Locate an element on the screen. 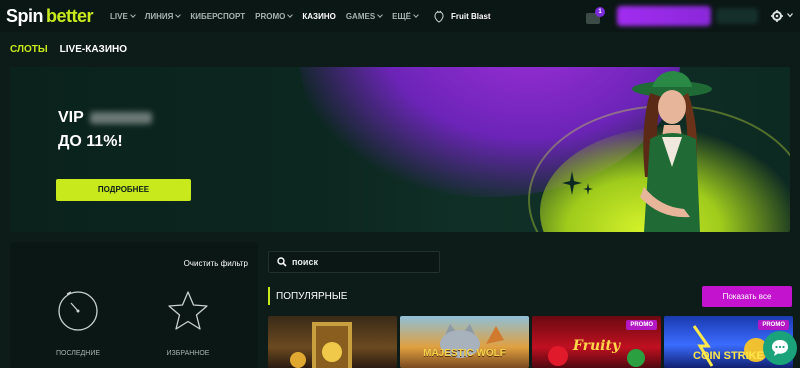 The height and width of the screenshot is (368, 800). search-box is located at coordinates (354, 262).